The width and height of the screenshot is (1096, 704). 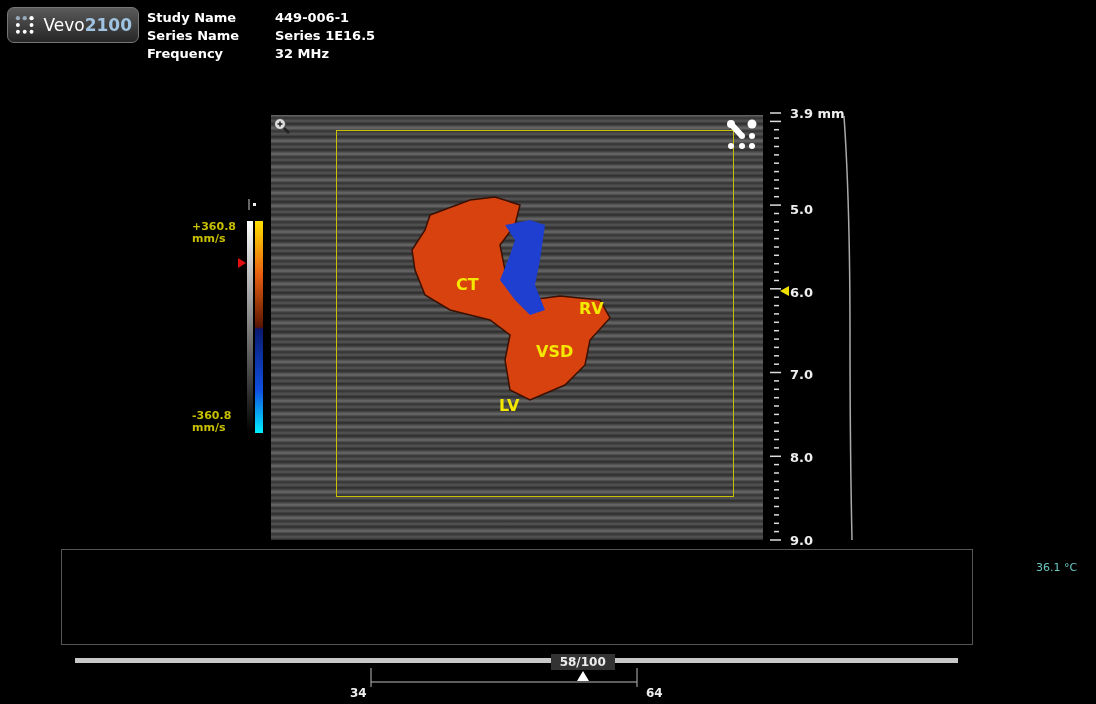 What do you see at coordinates (214, 227) in the screenshot?
I see `velocity-max: +360.8` at bounding box center [214, 227].